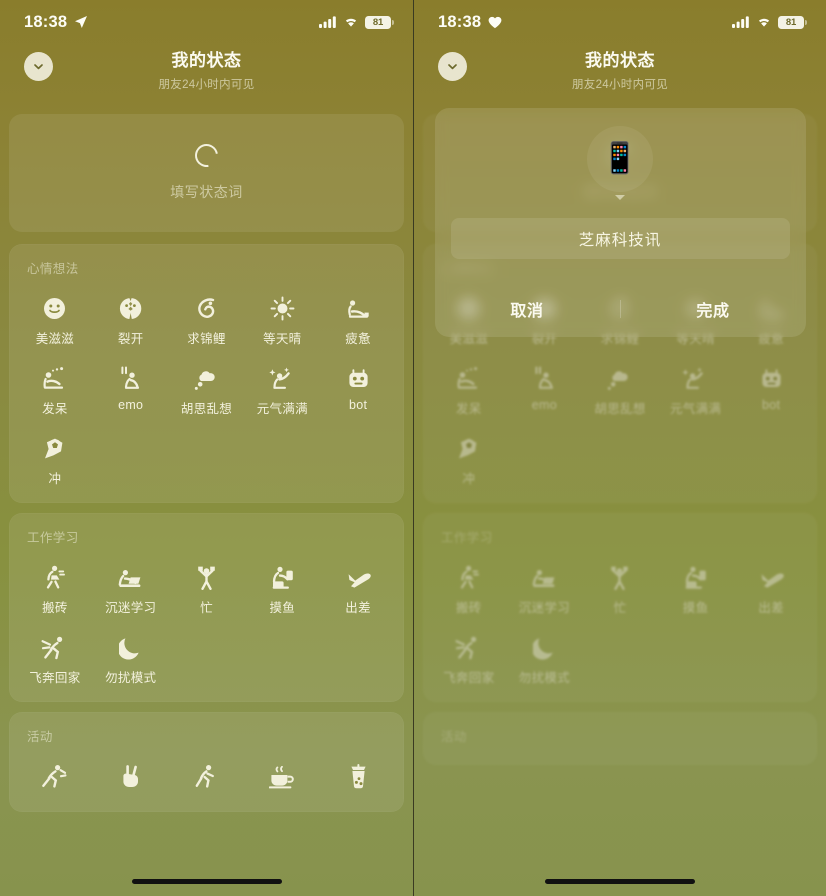 The height and width of the screenshot is (896, 826). What do you see at coordinates (469, 645) in the screenshot?
I see `running-home-icon` at bounding box center [469, 645].